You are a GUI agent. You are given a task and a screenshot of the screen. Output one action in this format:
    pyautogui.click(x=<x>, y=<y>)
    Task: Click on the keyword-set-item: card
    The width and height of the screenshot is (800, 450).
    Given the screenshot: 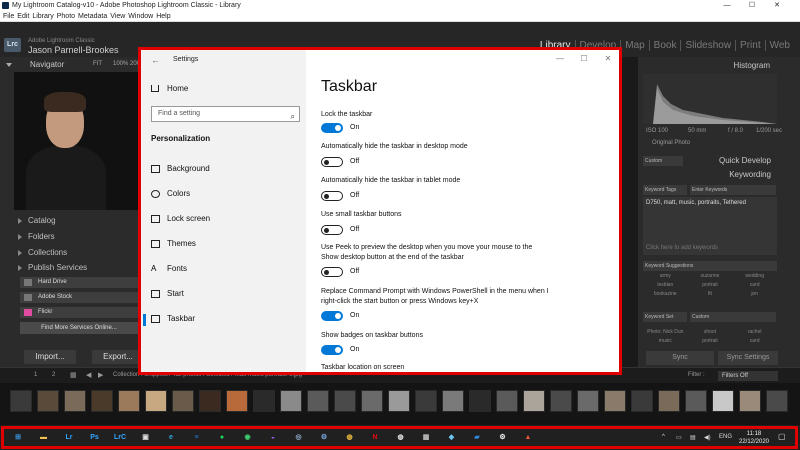 What is the action you would take?
    pyautogui.click(x=754, y=341)
    